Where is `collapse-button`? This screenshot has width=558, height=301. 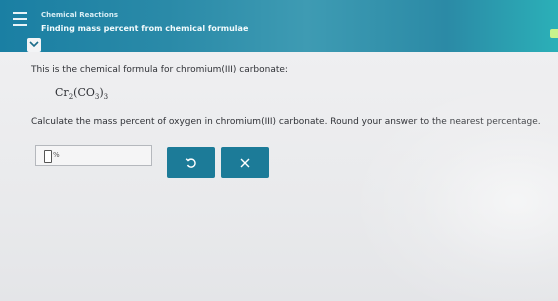
collapse-button is located at coordinates (34, 45).